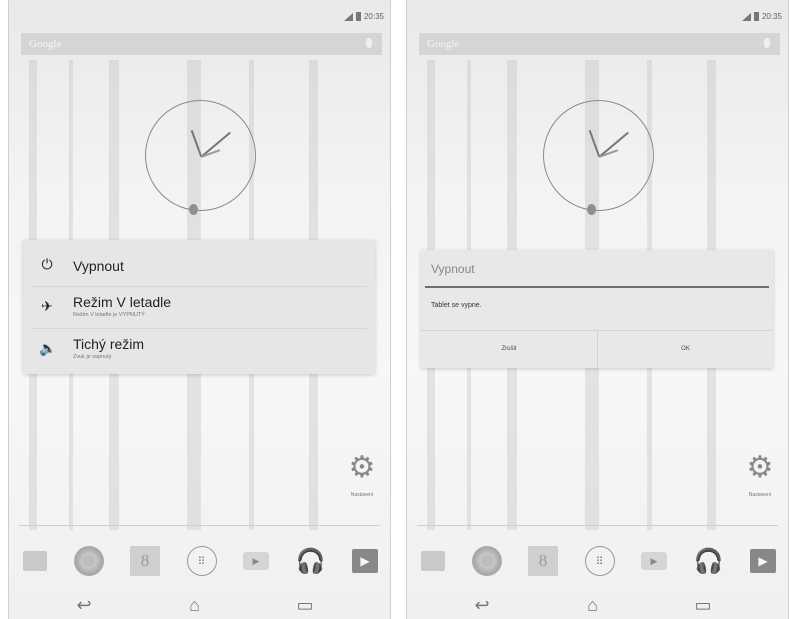  Describe the element at coordinates (48, 348) in the screenshot. I see `speaker-icon: 🔈` at that location.